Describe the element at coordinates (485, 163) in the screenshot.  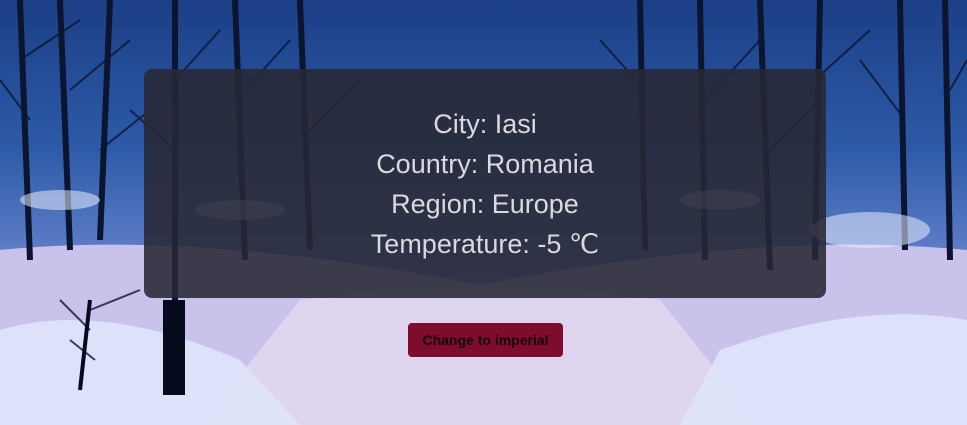
I see `country-text: Country: Romania` at that location.